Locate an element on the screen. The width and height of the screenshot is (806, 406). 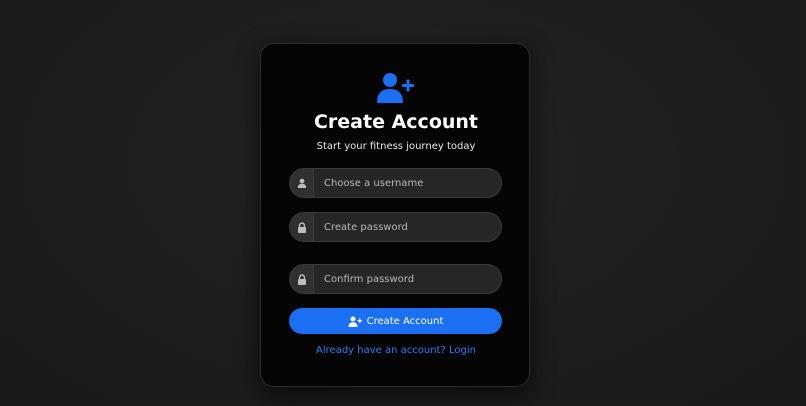
confirm-password-input is located at coordinates (407, 279).